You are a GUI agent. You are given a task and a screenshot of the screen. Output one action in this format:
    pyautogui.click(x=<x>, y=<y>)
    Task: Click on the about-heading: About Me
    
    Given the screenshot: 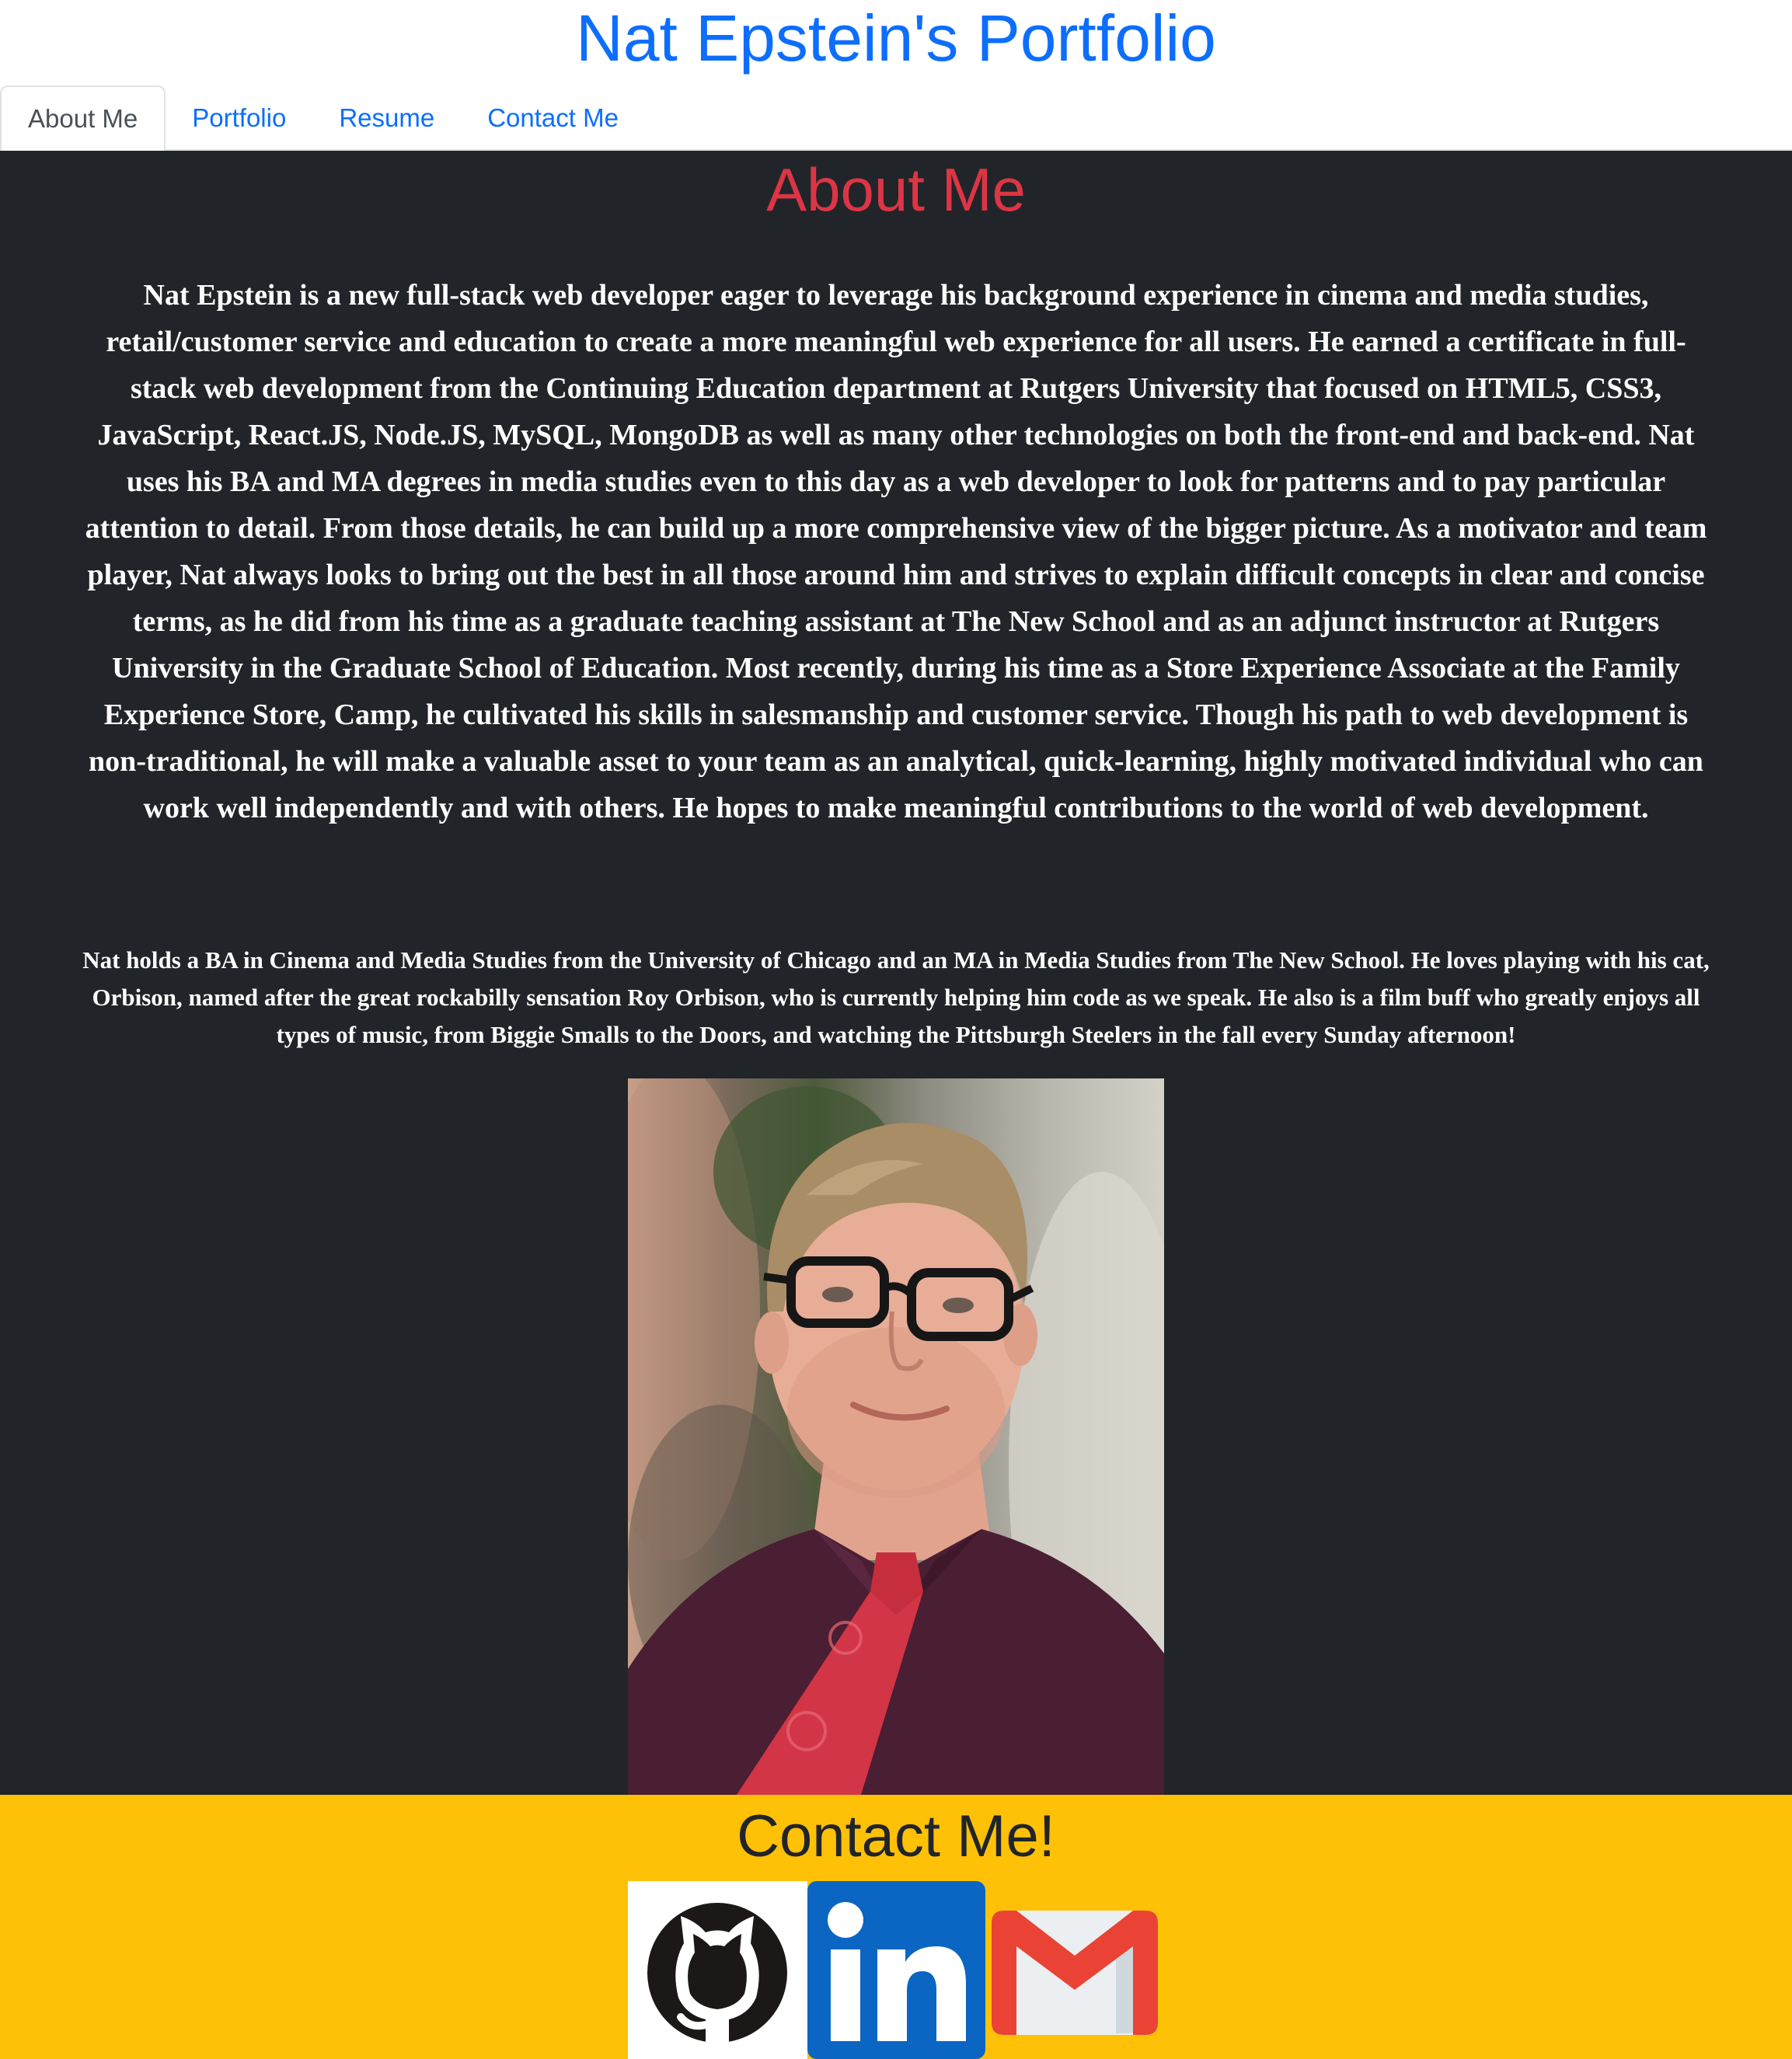 What is the action you would take?
    pyautogui.click(x=896, y=190)
    